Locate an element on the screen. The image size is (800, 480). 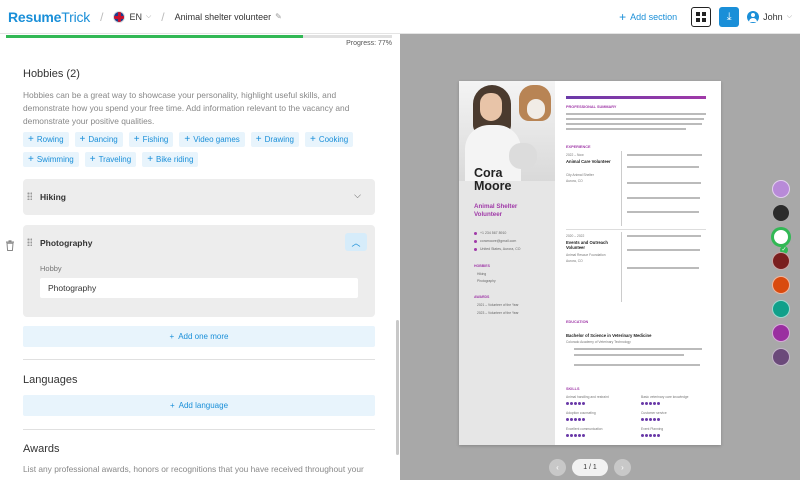
chip-label: Drawing is located at coordinates (279, 139).